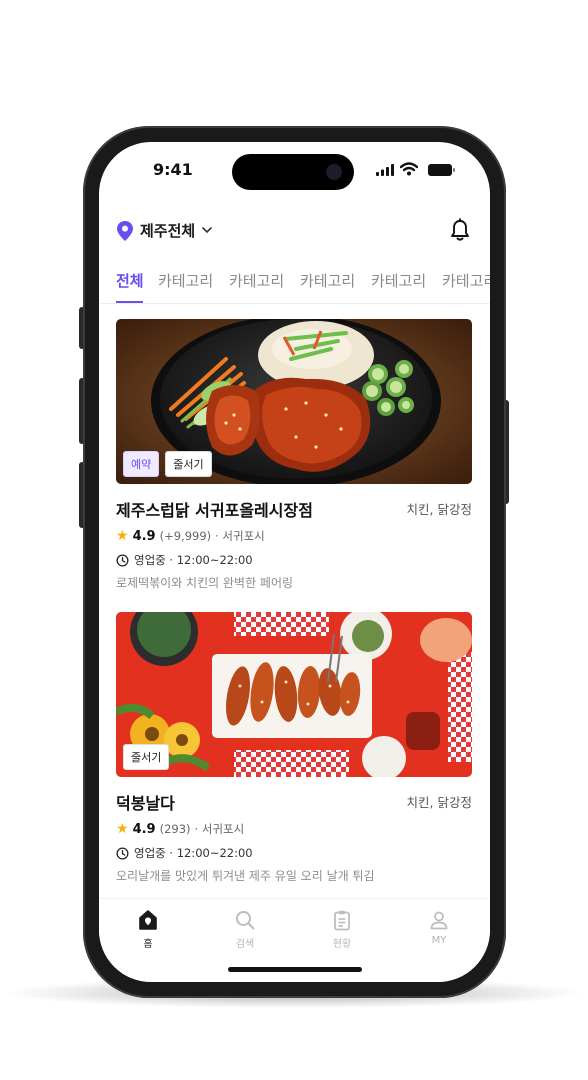 This screenshot has width=588, height=1080. Describe the element at coordinates (294, 536) in the screenshot. I see `store-rating-row: ★ 4.9 (+9,999) · 서귀포시` at that location.